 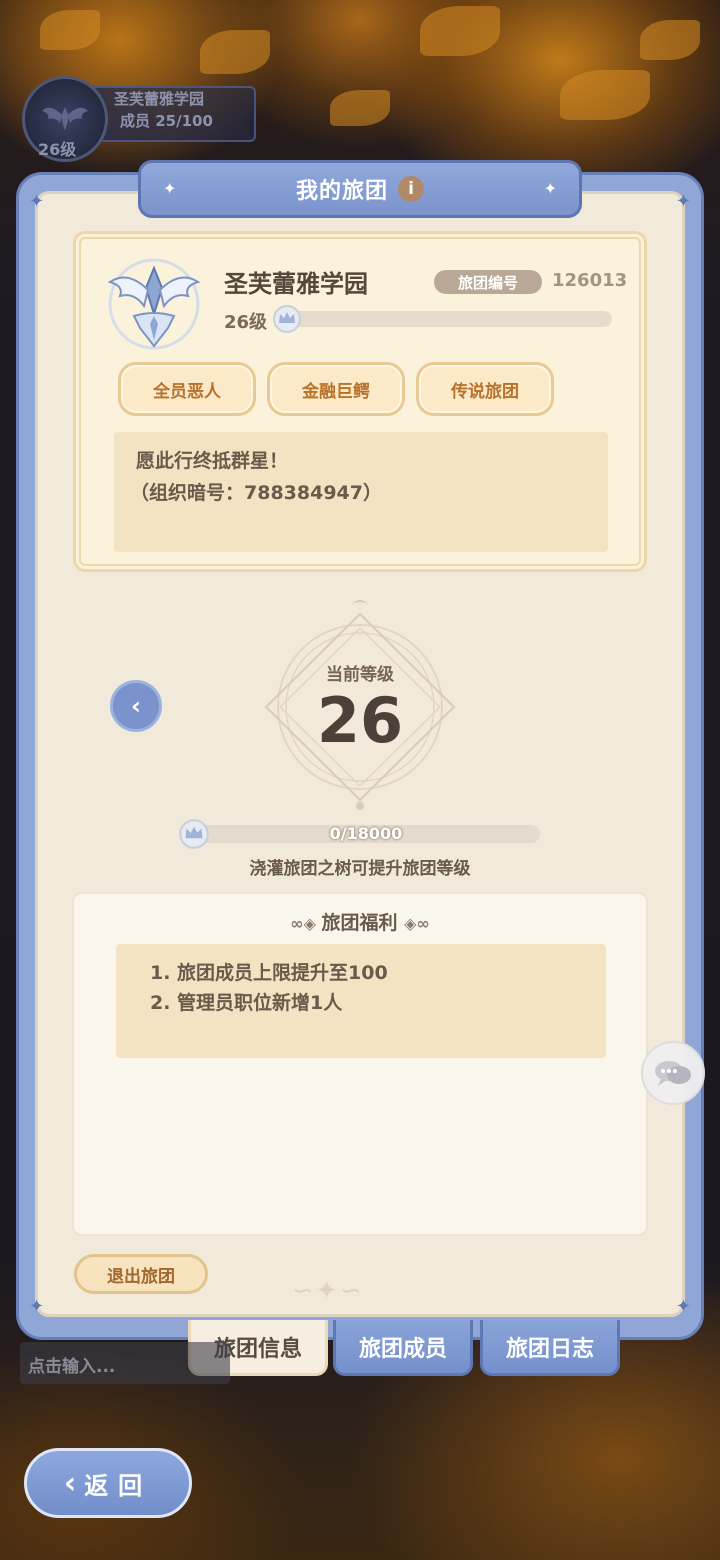 What do you see at coordinates (154, 304) in the screenshot?
I see `guild-crest-icon` at bounding box center [154, 304].